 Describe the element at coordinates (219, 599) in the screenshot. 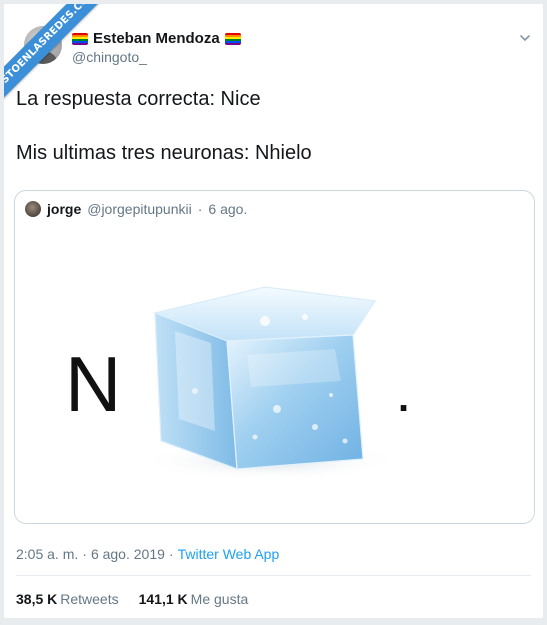

I see `likes-label: Me gusta` at that location.